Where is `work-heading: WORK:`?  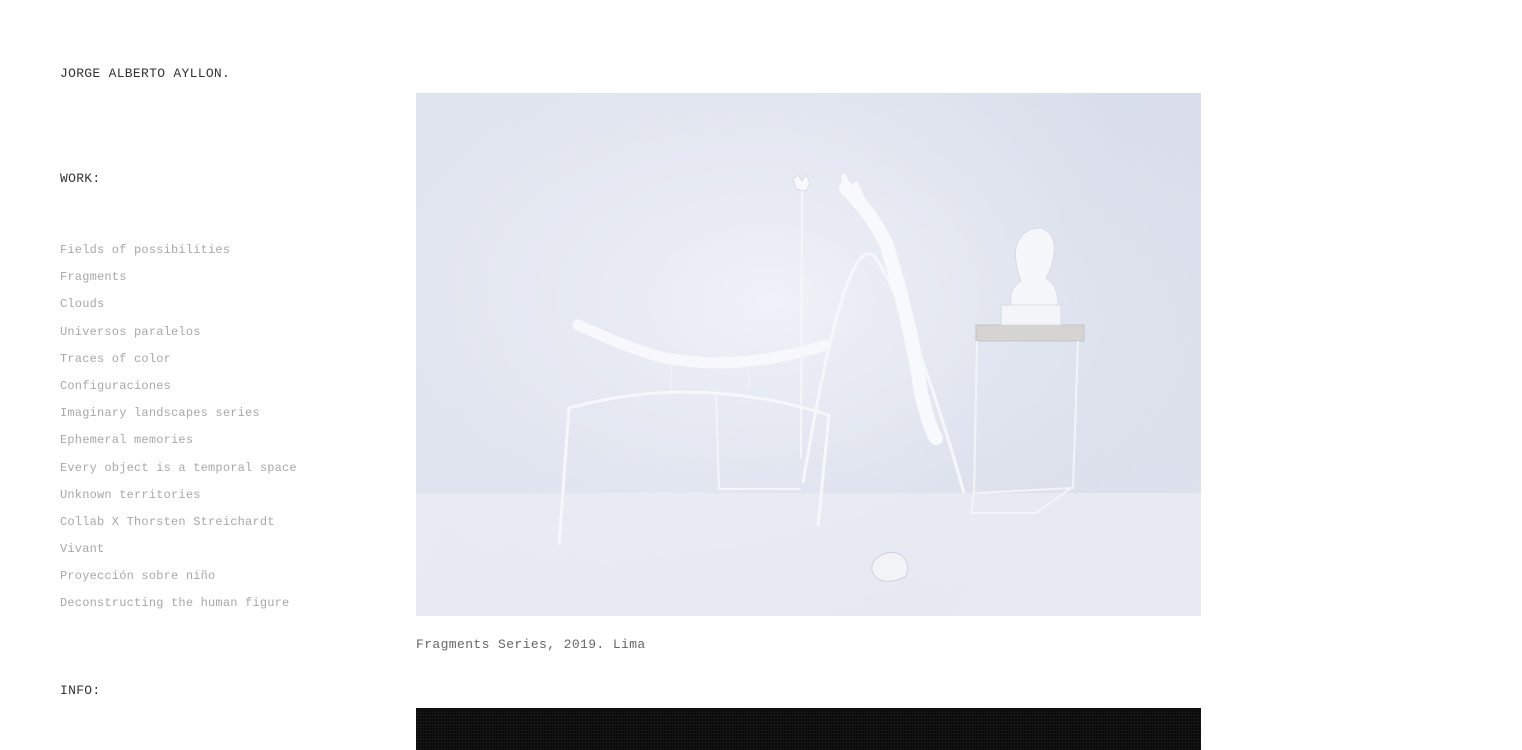
work-heading: WORK: is located at coordinates (80, 178).